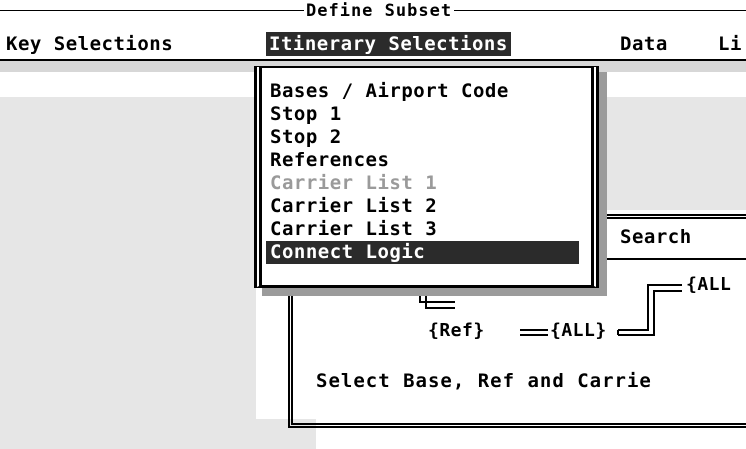 Image resolution: width=746 pixels, height=449 pixels. I want to click on menu-item-key-selections: Key Selections, so click(89, 44).